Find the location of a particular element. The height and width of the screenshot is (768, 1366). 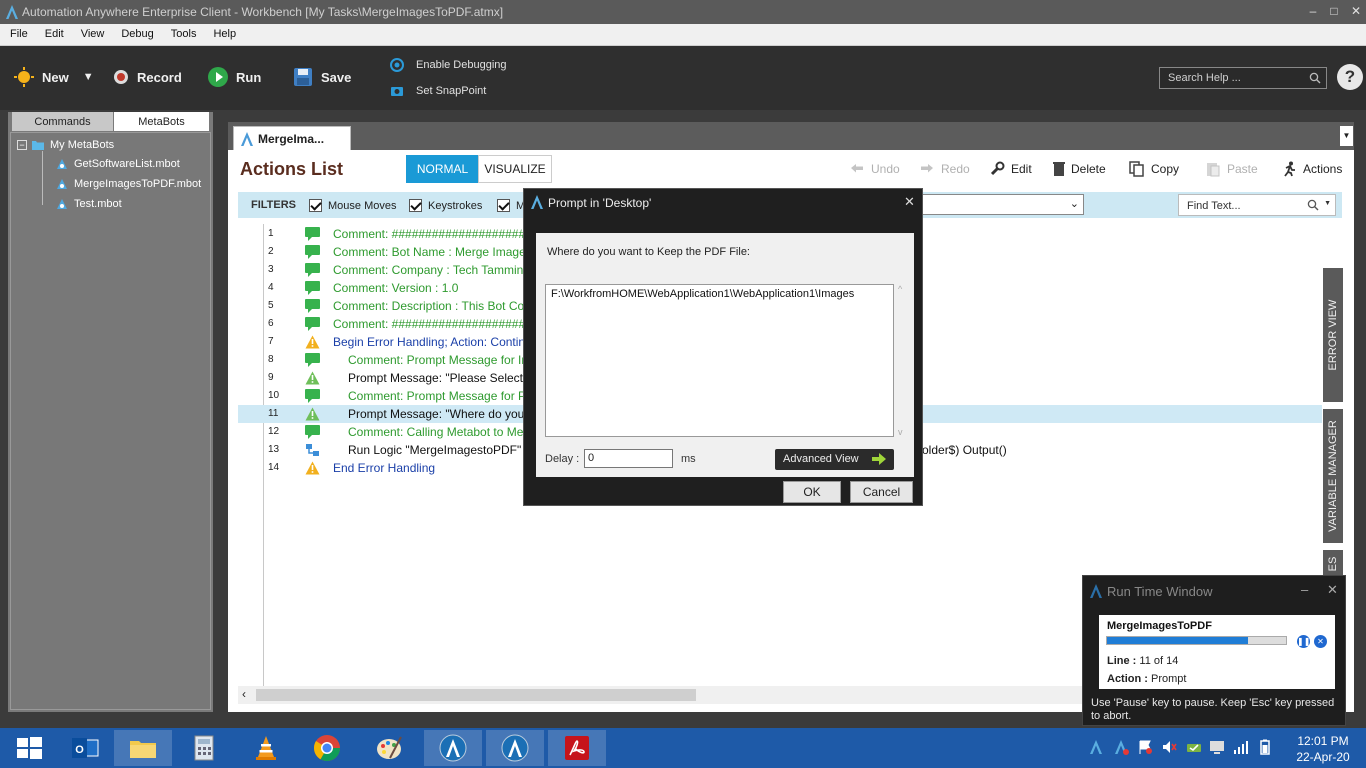

start-button is located at coordinates (29, 748).